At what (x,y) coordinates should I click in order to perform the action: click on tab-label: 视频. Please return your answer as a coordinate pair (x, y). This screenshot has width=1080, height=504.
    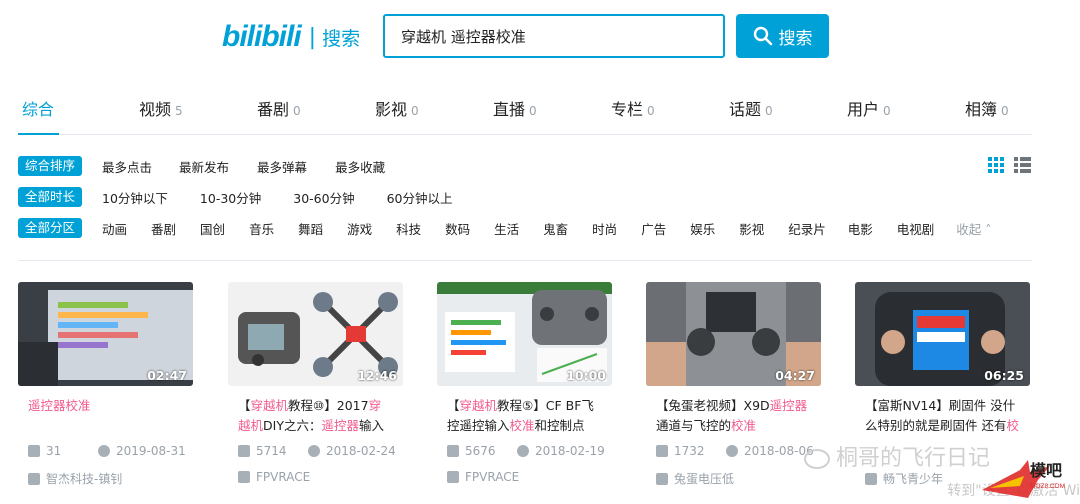
    Looking at the image, I should click on (155, 109).